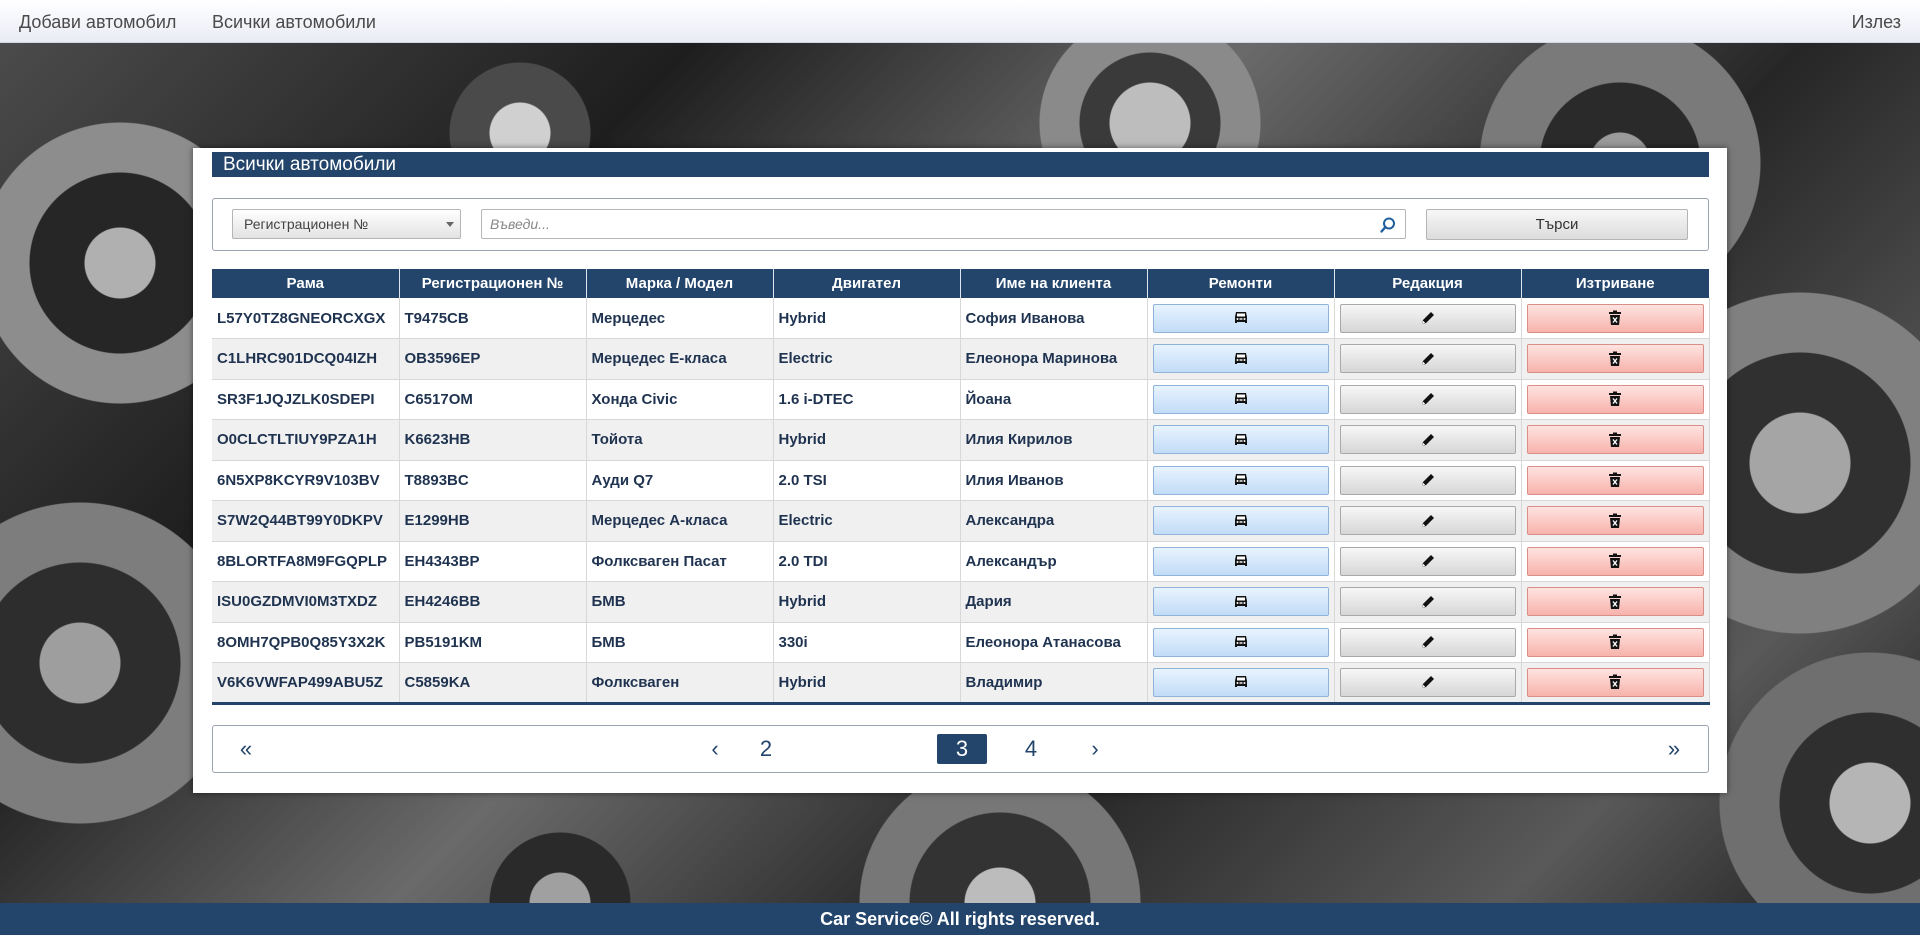 The width and height of the screenshot is (1920, 935). I want to click on cell-model: Фолксваген Пасат, so click(680, 561).